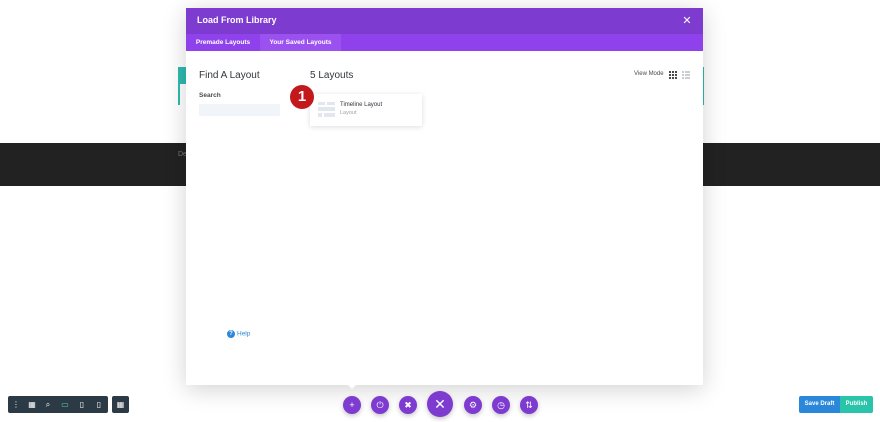 The image size is (880, 422). What do you see at coordinates (444, 42) in the screenshot?
I see `modal-tab-bar: Premade Layouts Your Saved Layouts` at bounding box center [444, 42].